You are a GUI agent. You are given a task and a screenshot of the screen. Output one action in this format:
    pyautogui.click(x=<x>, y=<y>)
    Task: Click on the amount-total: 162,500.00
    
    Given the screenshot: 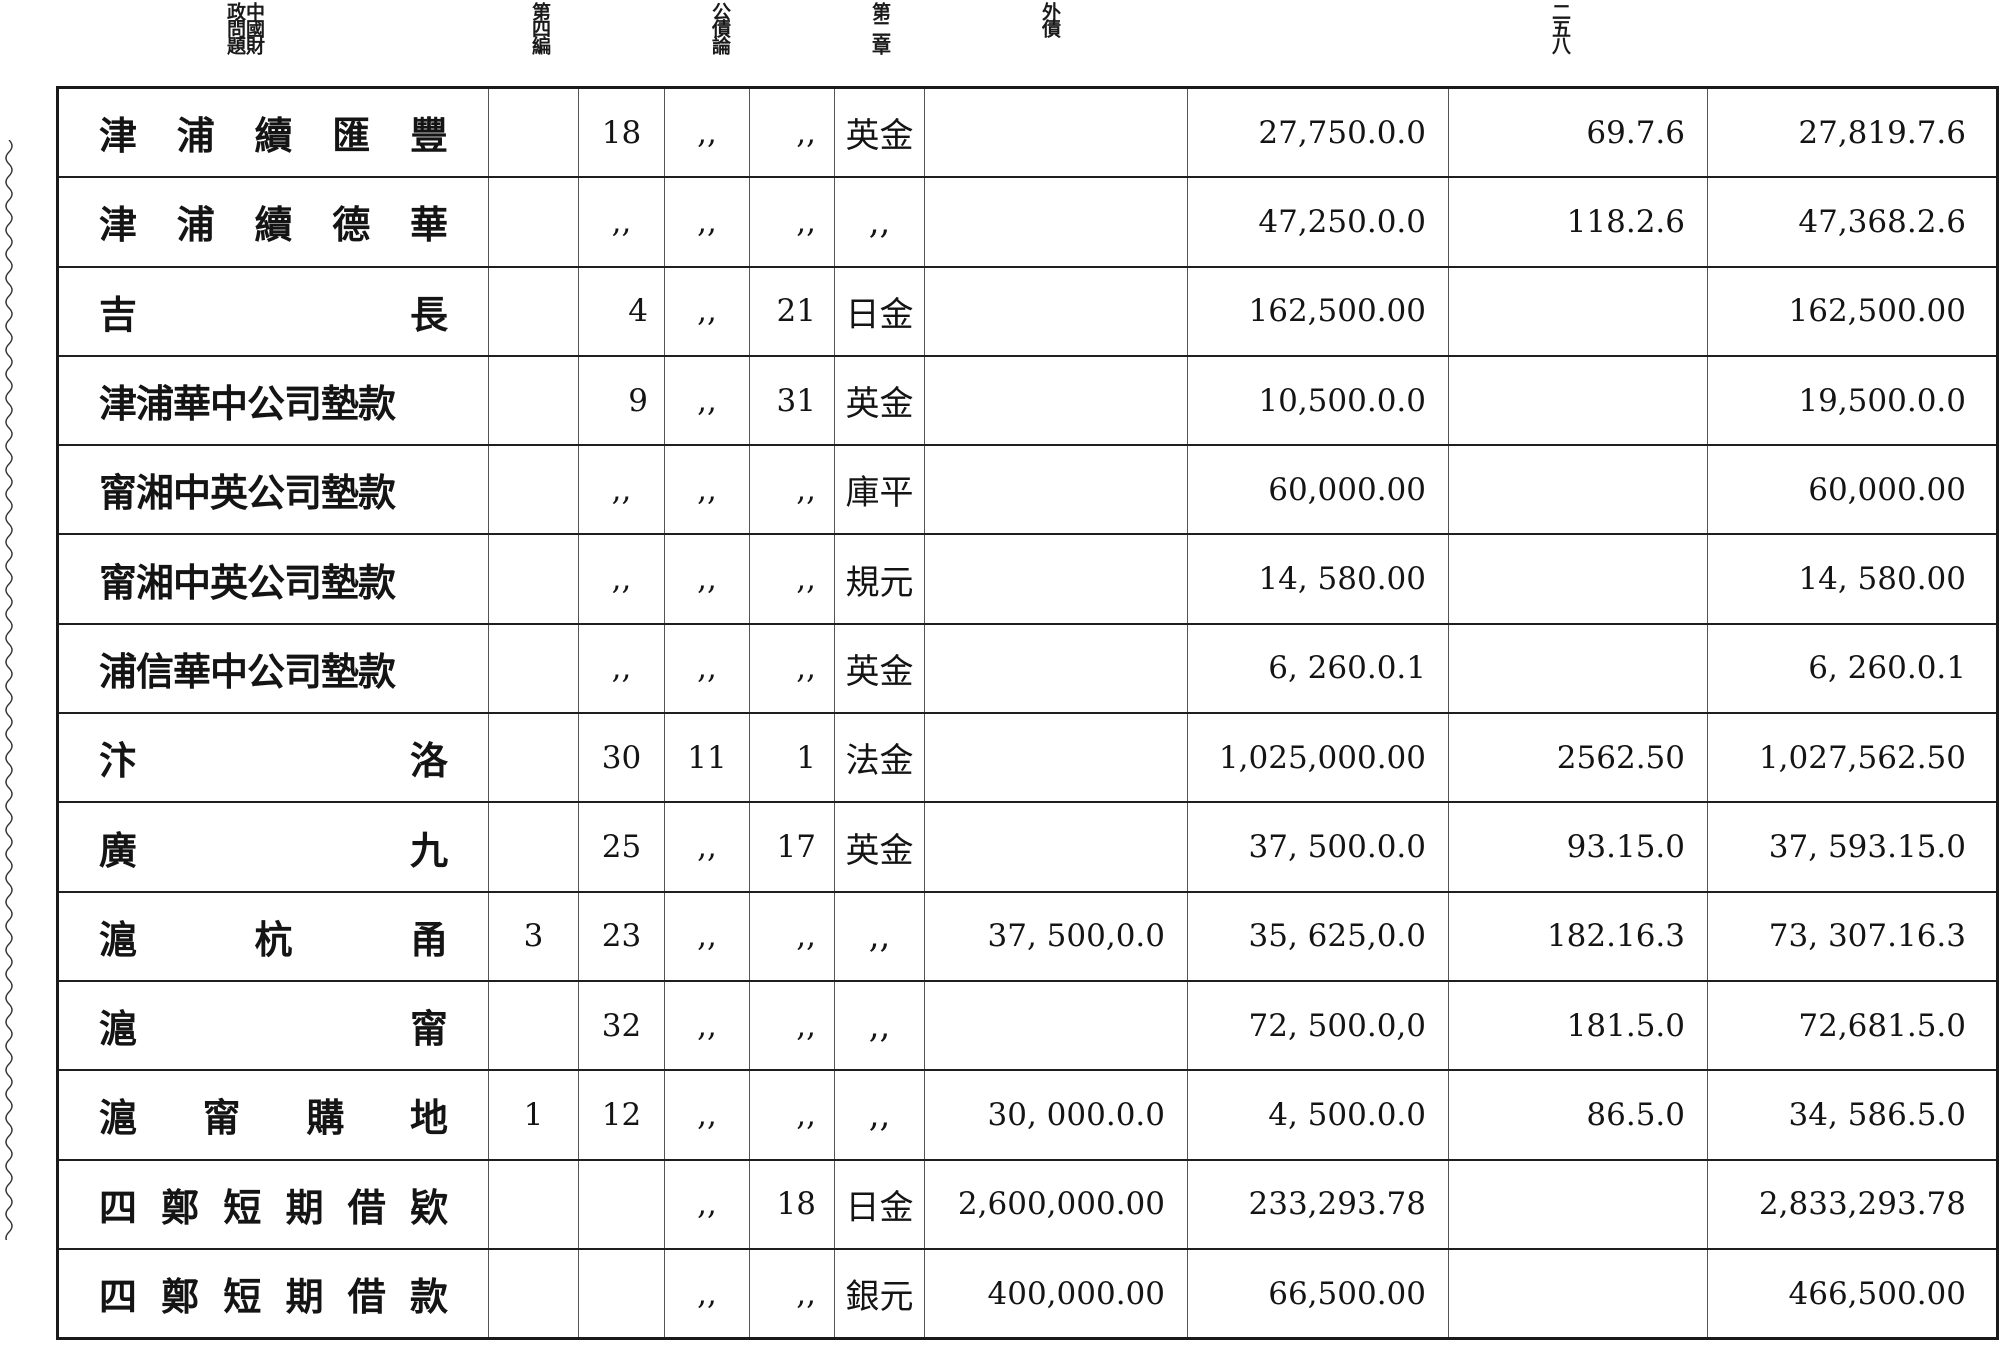 What is the action you would take?
    pyautogui.click(x=1852, y=311)
    